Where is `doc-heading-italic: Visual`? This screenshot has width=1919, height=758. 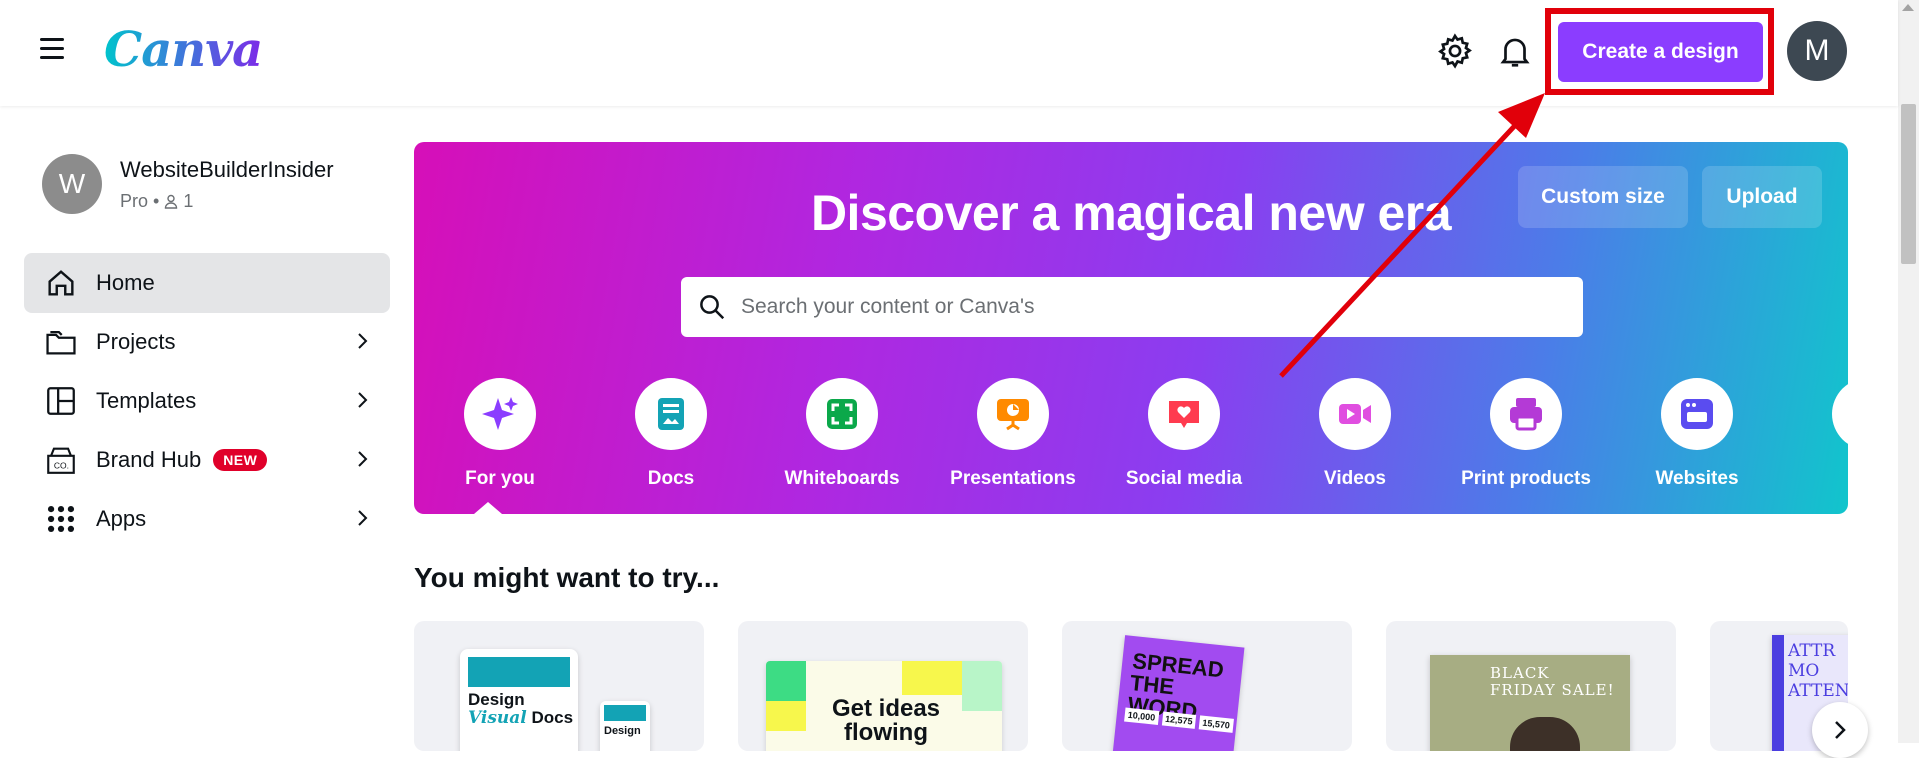
doc-heading-italic: Visual is located at coordinates (497, 718).